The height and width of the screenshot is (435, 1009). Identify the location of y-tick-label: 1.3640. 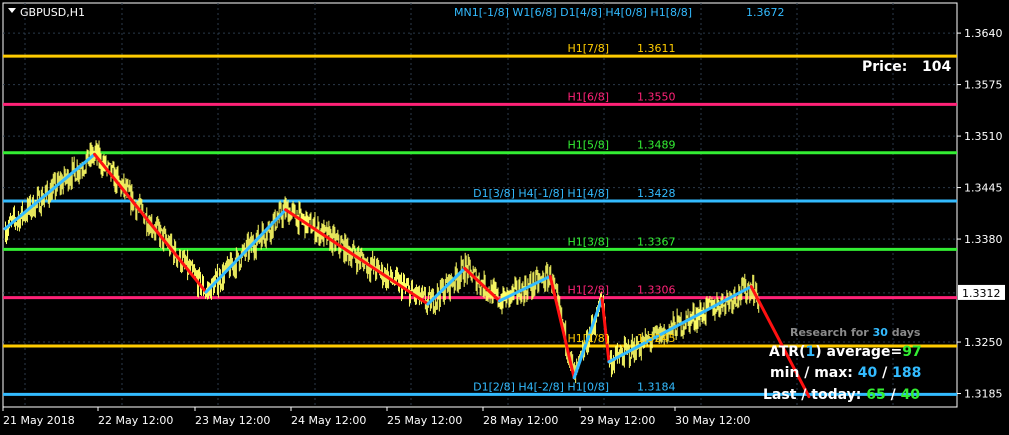
(983, 33).